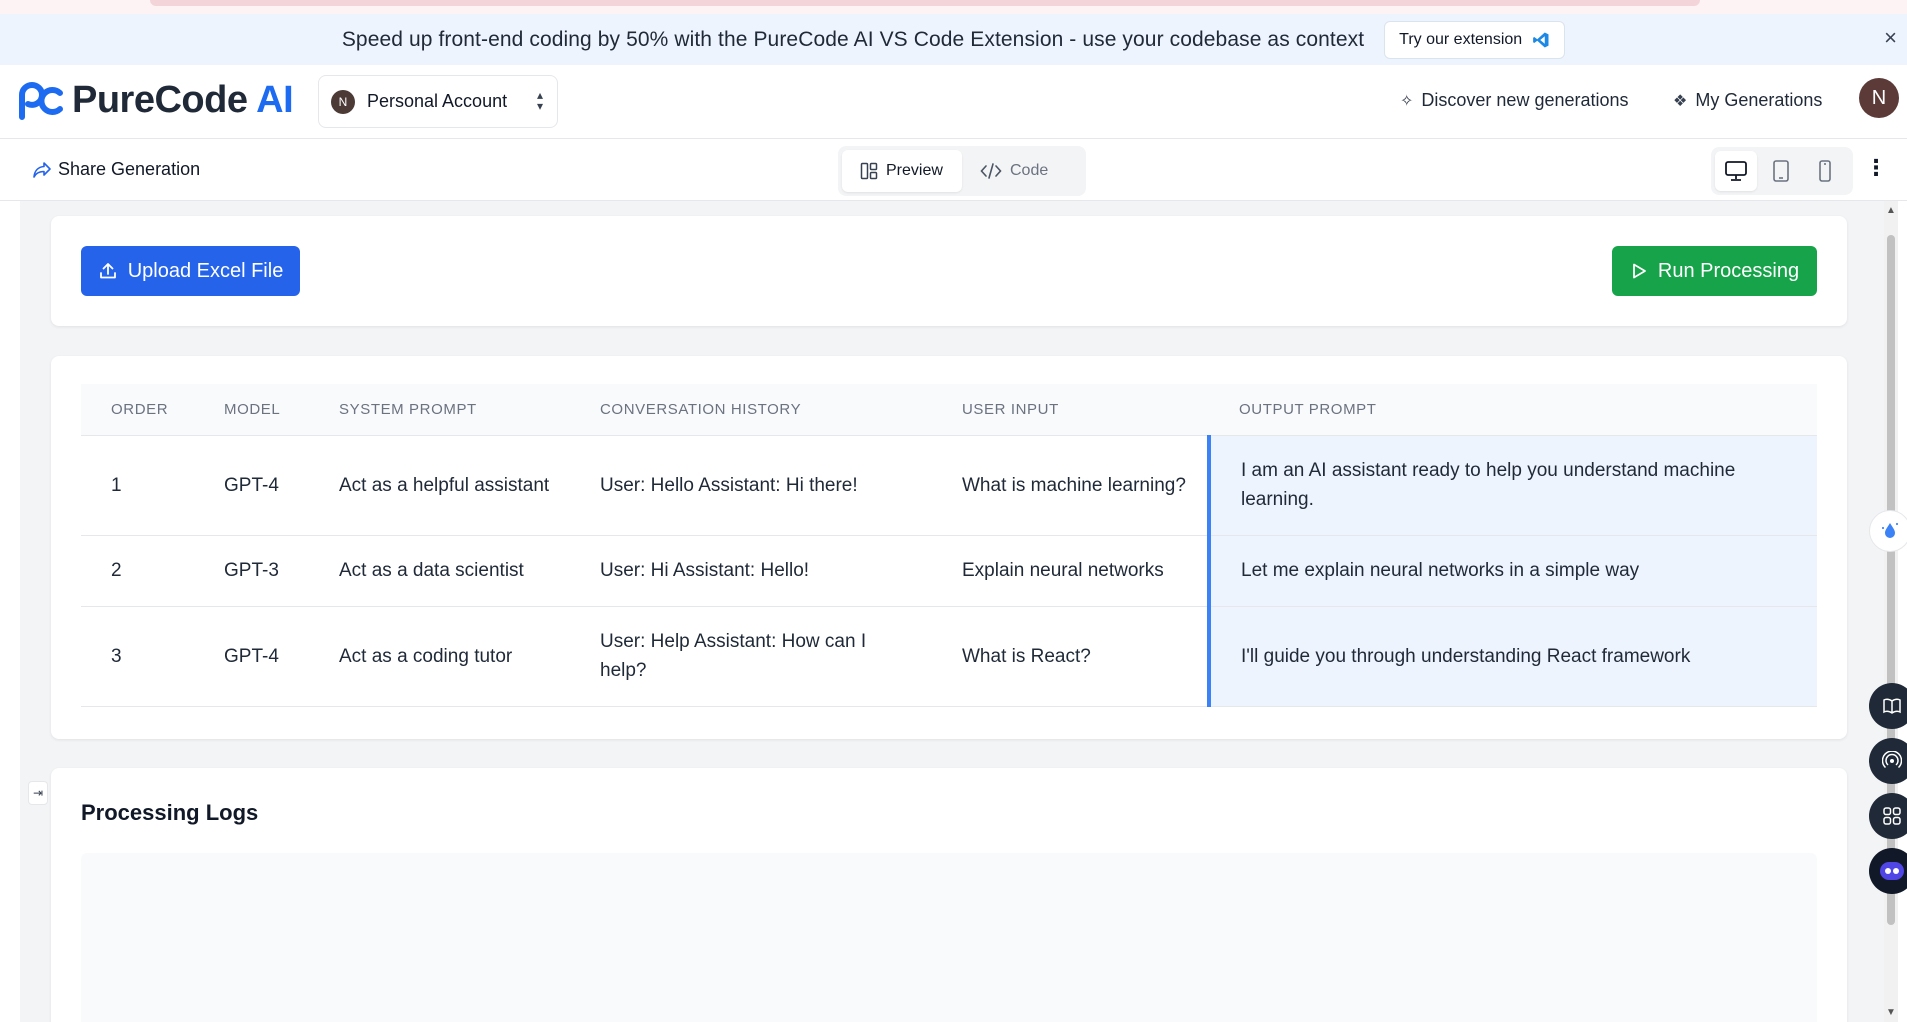  I want to click on logs-title: Processing Logs, so click(170, 812).